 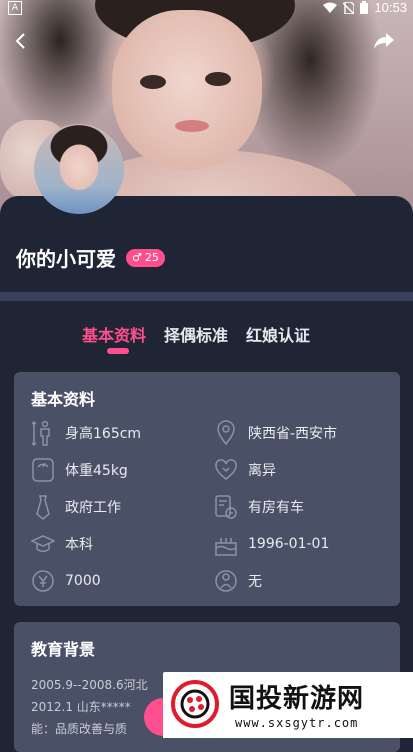 What do you see at coordinates (226, 507) in the screenshot?
I see `house-car-icon` at bounding box center [226, 507].